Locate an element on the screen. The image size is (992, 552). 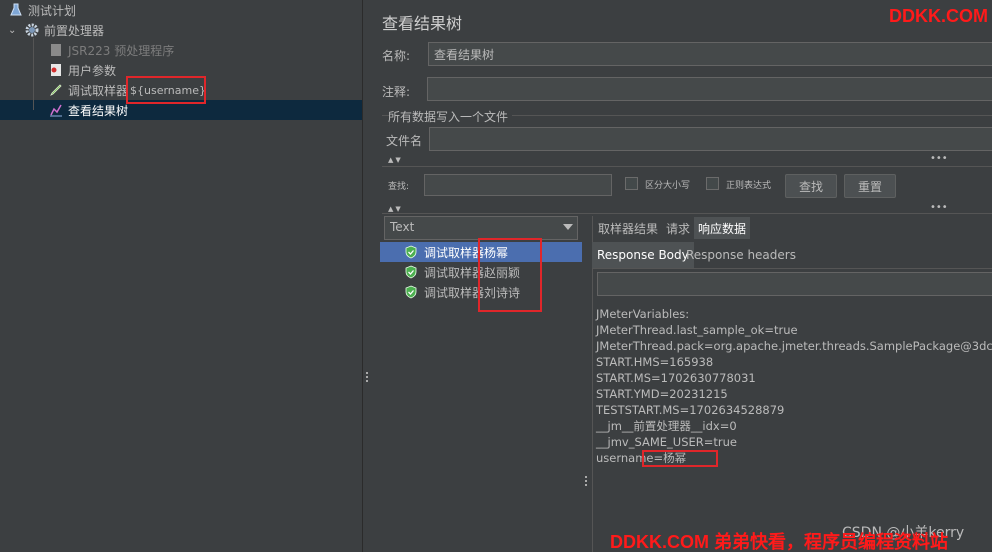
response-line: START.YMD=20231215 is located at coordinates (662, 394).